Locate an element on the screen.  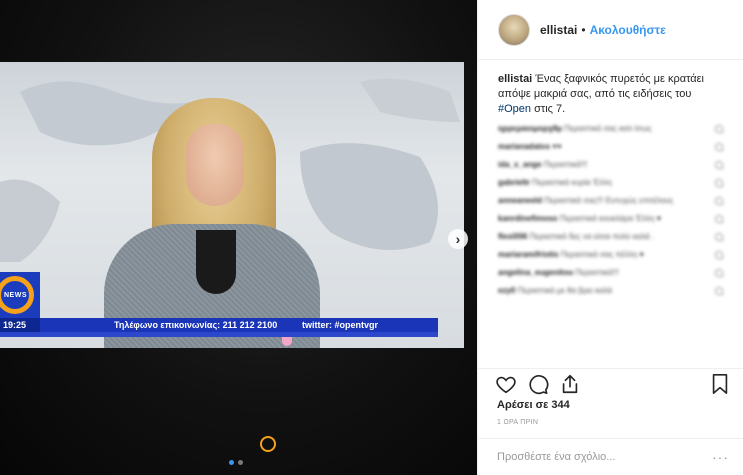
comment-text: Περαστικά με θα βρει καλά is located at coordinates (565, 290).